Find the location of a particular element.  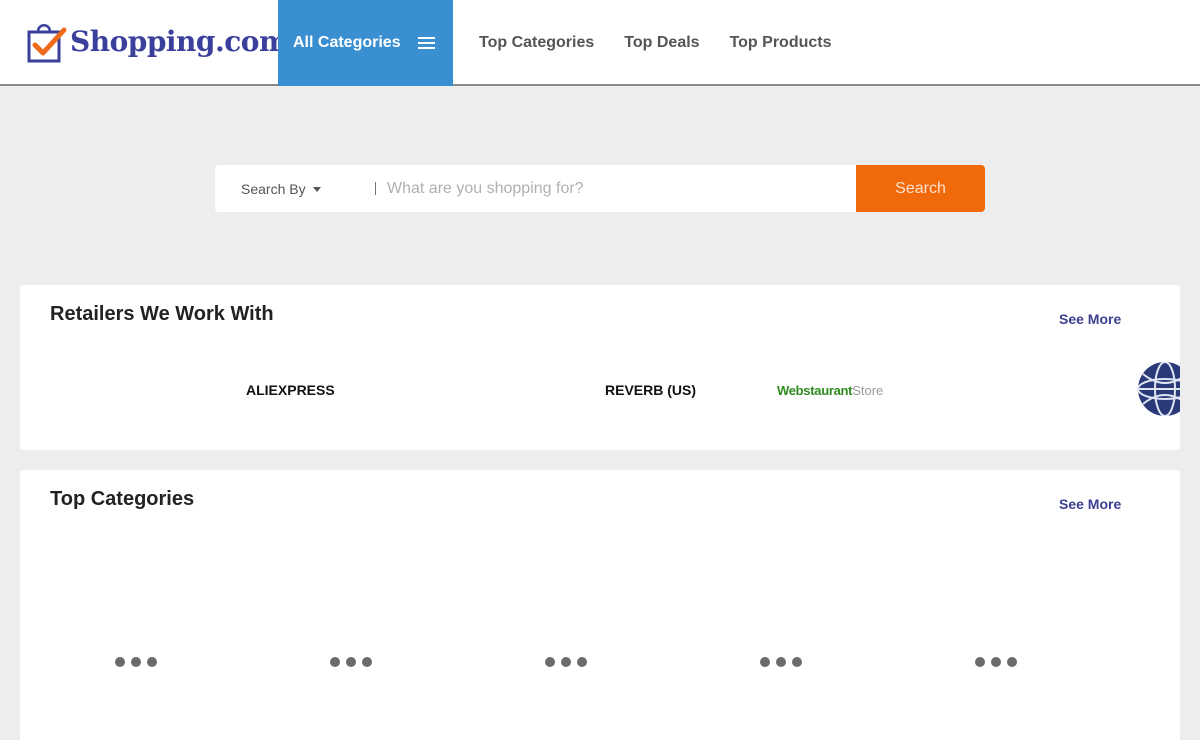

site-logo: Shopping.com ® is located at coordinates (160, 41).